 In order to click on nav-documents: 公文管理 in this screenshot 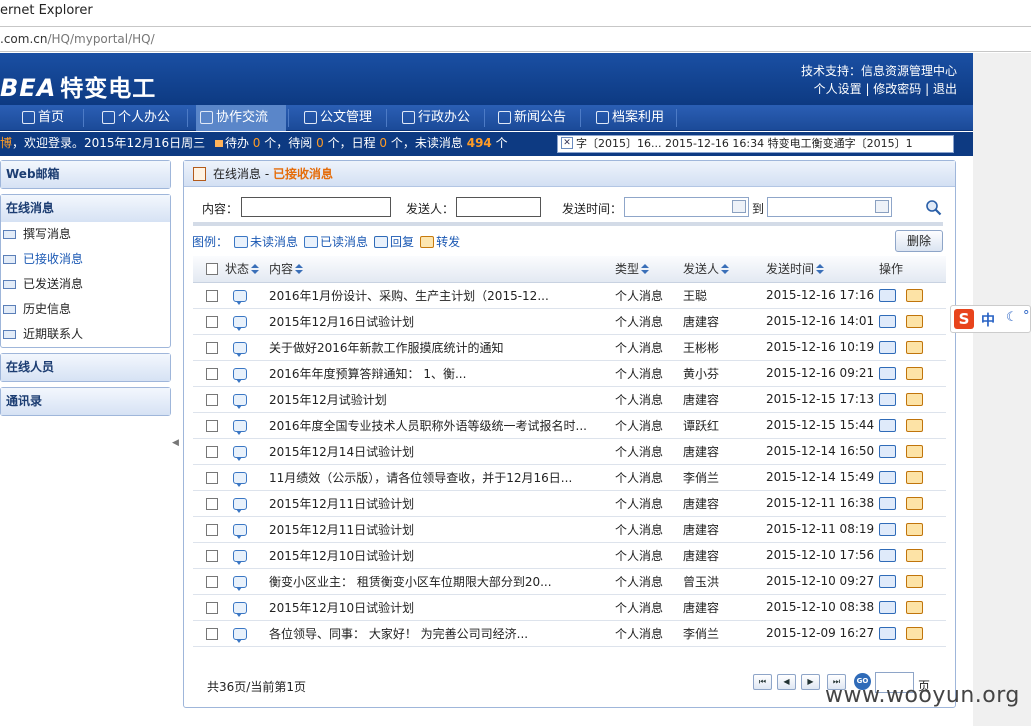, I will do `click(342, 118)`.